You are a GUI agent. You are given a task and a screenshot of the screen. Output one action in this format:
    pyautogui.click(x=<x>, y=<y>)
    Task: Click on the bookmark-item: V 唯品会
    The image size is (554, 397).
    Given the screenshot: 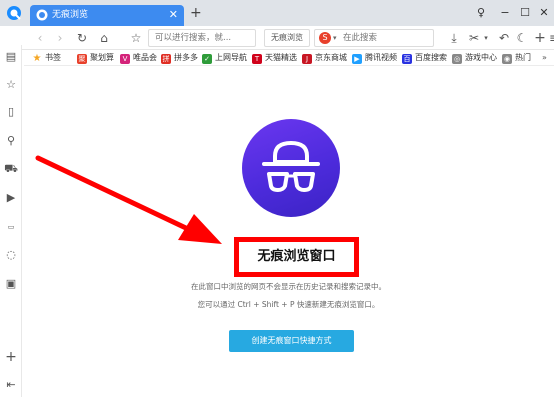 What is the action you would take?
    pyautogui.click(x=138, y=58)
    